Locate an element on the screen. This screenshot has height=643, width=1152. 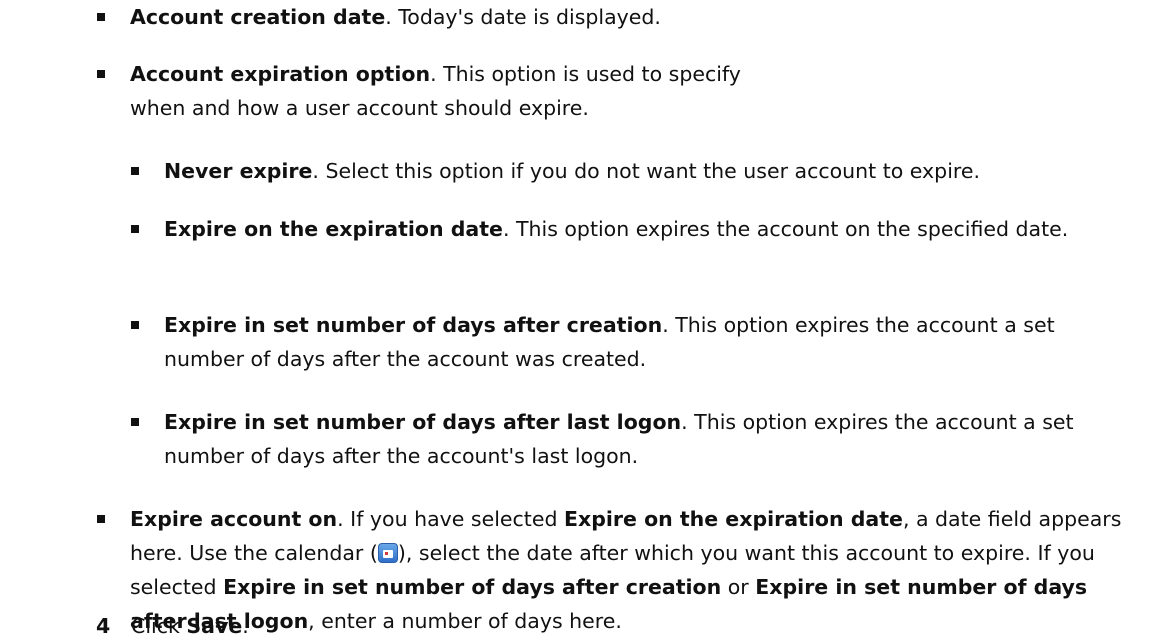
step-4: 4 Click Save. is located at coordinates (546, 626).